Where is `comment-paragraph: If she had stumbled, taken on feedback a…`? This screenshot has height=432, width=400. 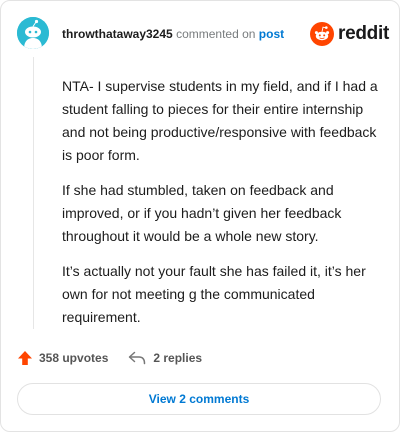 comment-paragraph: If she had stumbled, taken on feedback a… is located at coordinates (202, 213).